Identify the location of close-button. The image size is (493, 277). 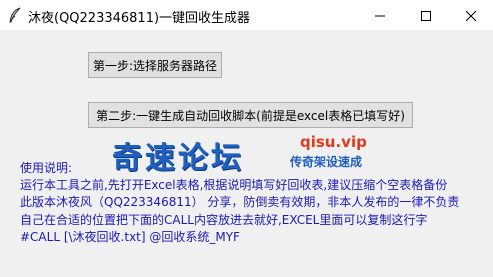
(471, 15).